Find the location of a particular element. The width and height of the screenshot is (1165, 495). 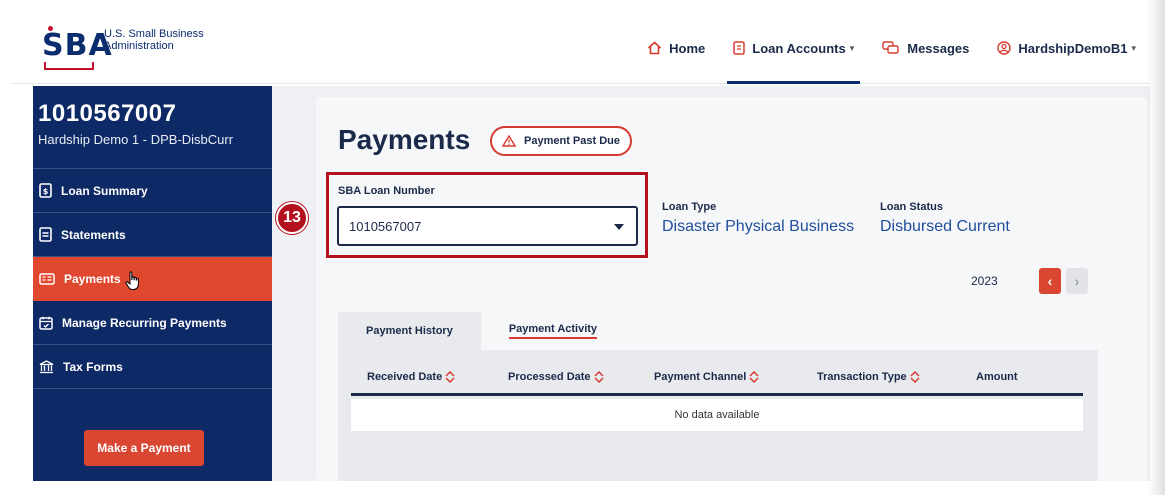

nav-user-menu: HardshipDemoB1 ▾ is located at coordinates (1066, 48).